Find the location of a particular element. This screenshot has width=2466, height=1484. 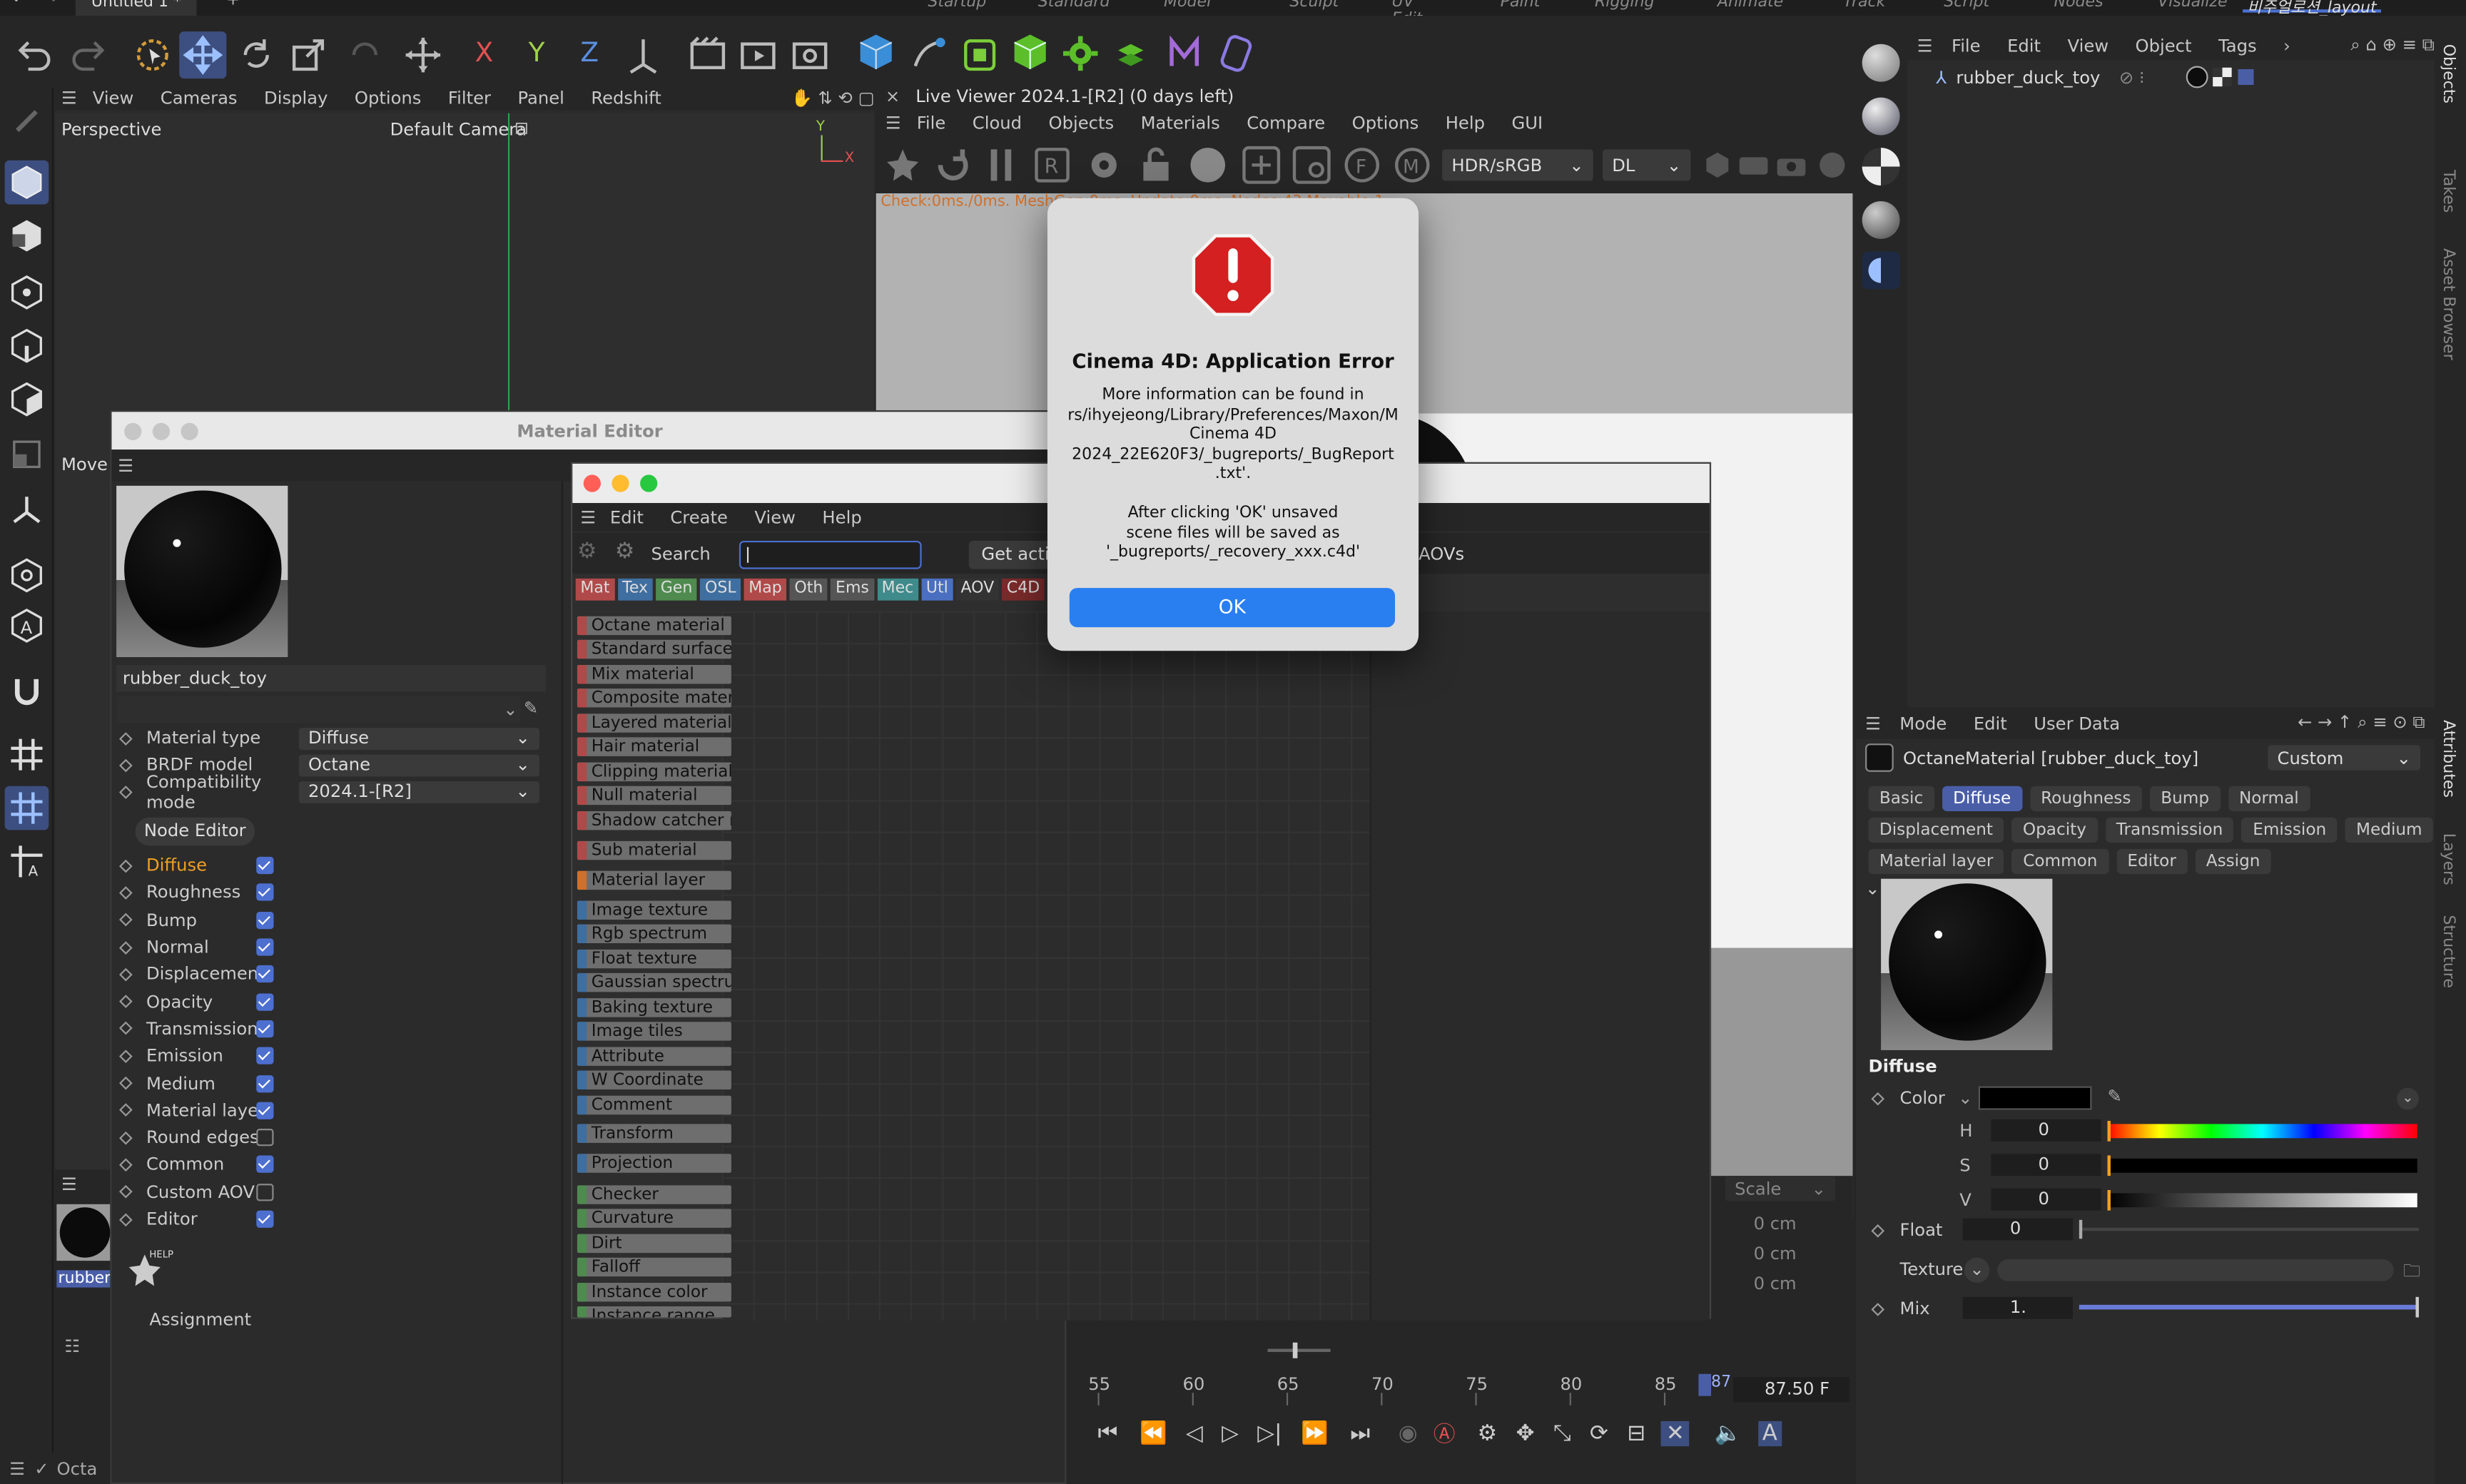

node-filter-tab: AOV is located at coordinates (977, 589).